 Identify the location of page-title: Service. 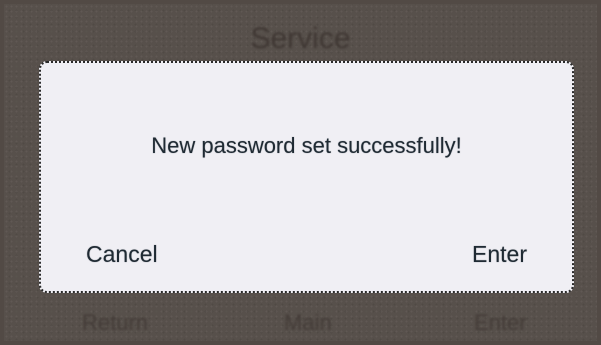
(300, 38).